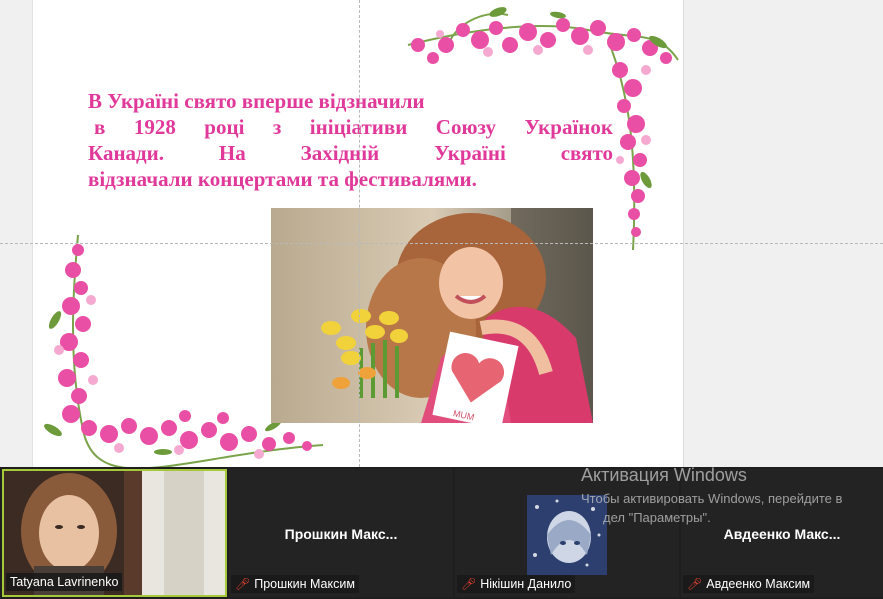  Describe the element at coordinates (657, 517) in the screenshot. I see `activation-line-2: дел "Параметры".` at that location.